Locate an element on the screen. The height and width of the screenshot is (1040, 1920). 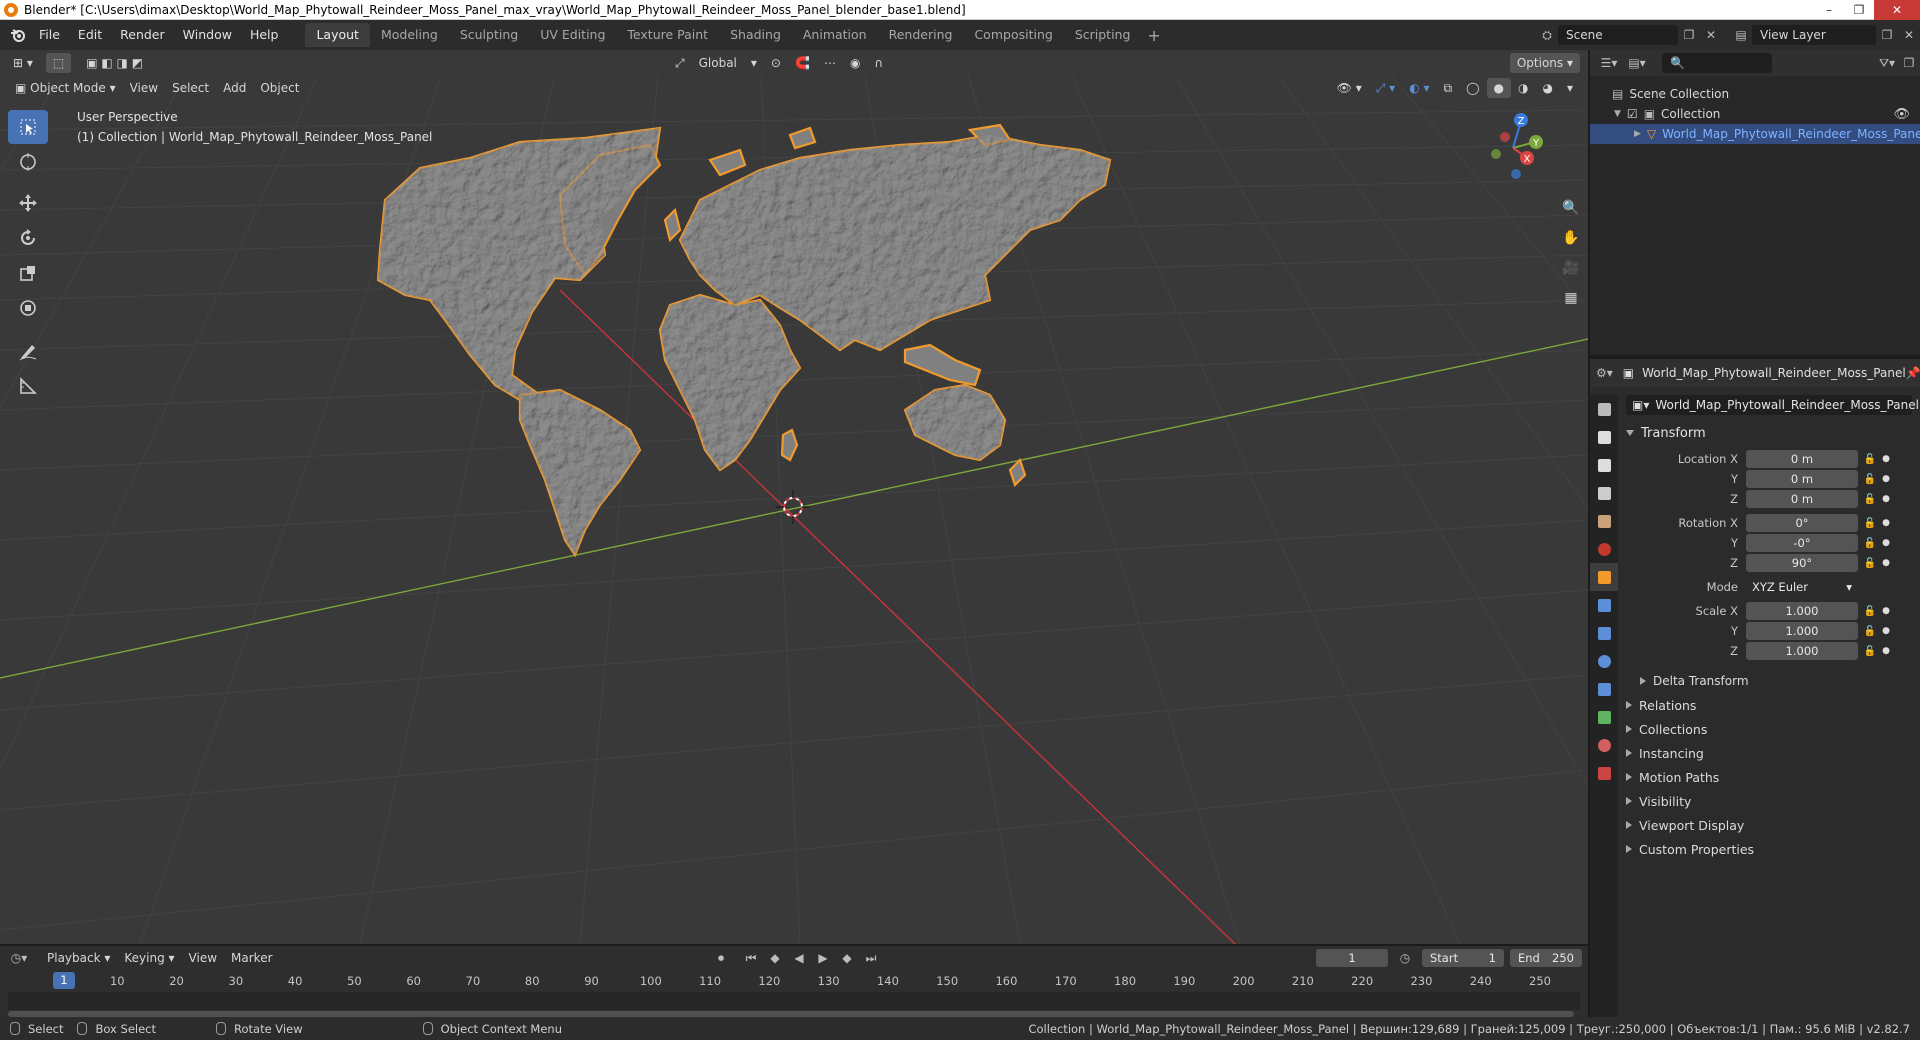
playback-menu: Playback ▾ is located at coordinates (78, 958).